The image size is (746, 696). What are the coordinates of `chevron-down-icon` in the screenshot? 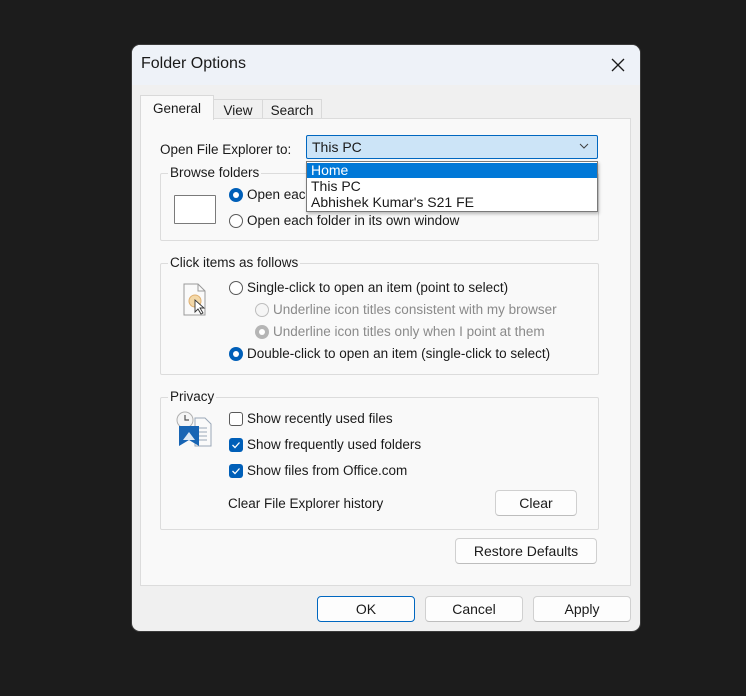 It's located at (584, 146).